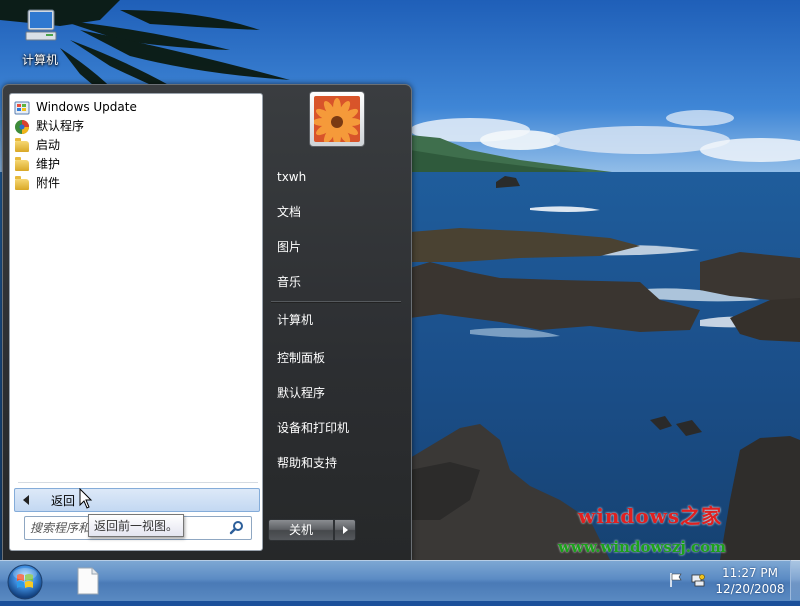 The width and height of the screenshot is (800, 606). I want to click on search-icon, so click(237, 528).